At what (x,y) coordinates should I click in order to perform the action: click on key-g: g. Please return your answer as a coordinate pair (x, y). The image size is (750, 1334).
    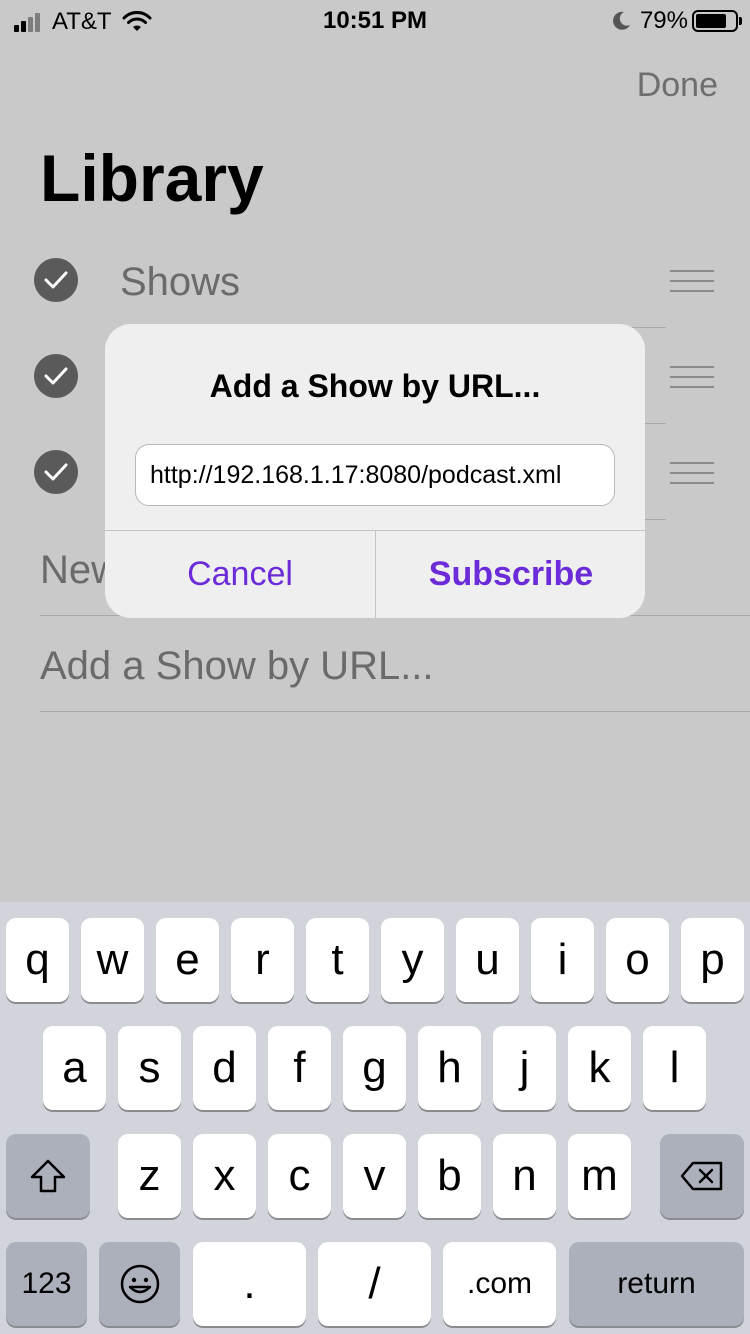
    Looking at the image, I should click on (374, 1068).